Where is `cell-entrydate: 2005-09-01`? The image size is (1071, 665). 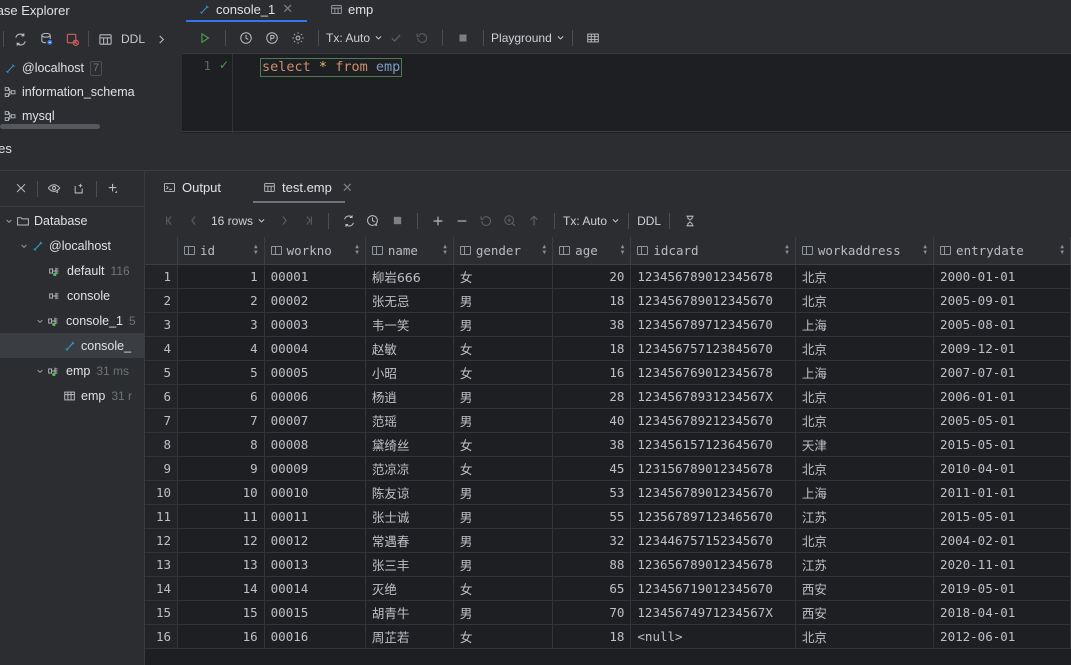
cell-entrydate: 2005-09-01 is located at coordinates (1002, 300).